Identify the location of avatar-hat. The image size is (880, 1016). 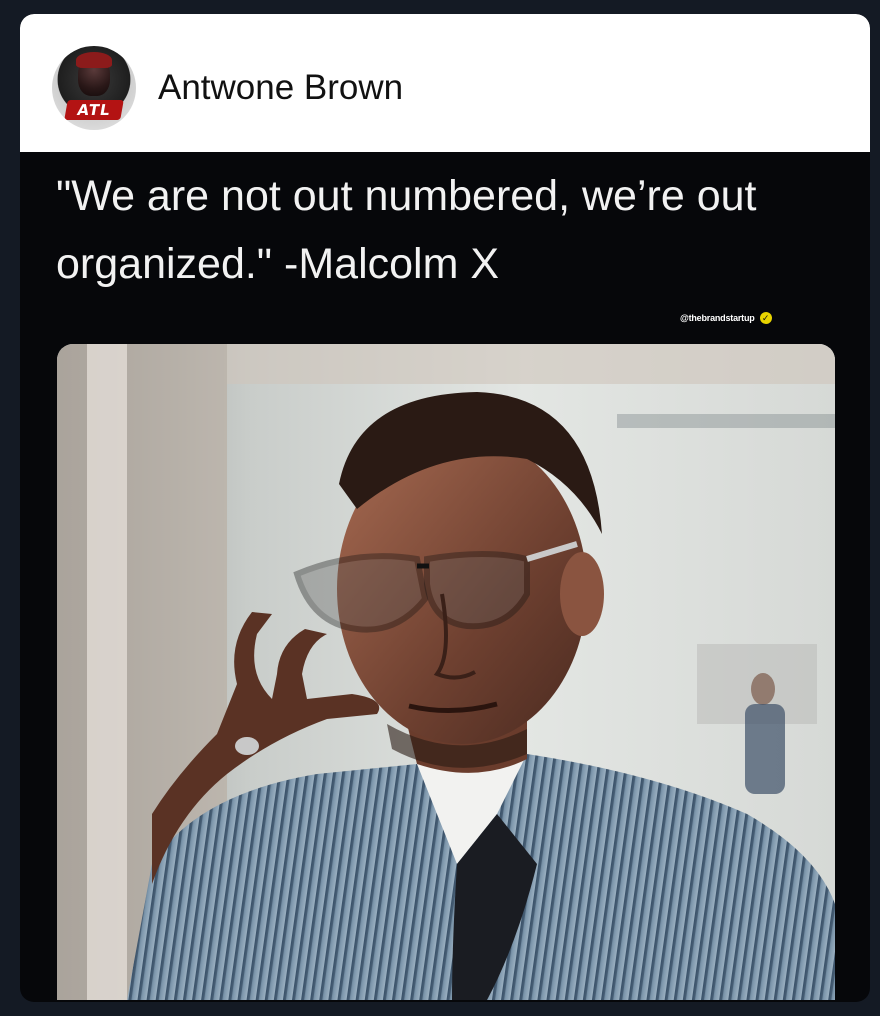
(94, 60).